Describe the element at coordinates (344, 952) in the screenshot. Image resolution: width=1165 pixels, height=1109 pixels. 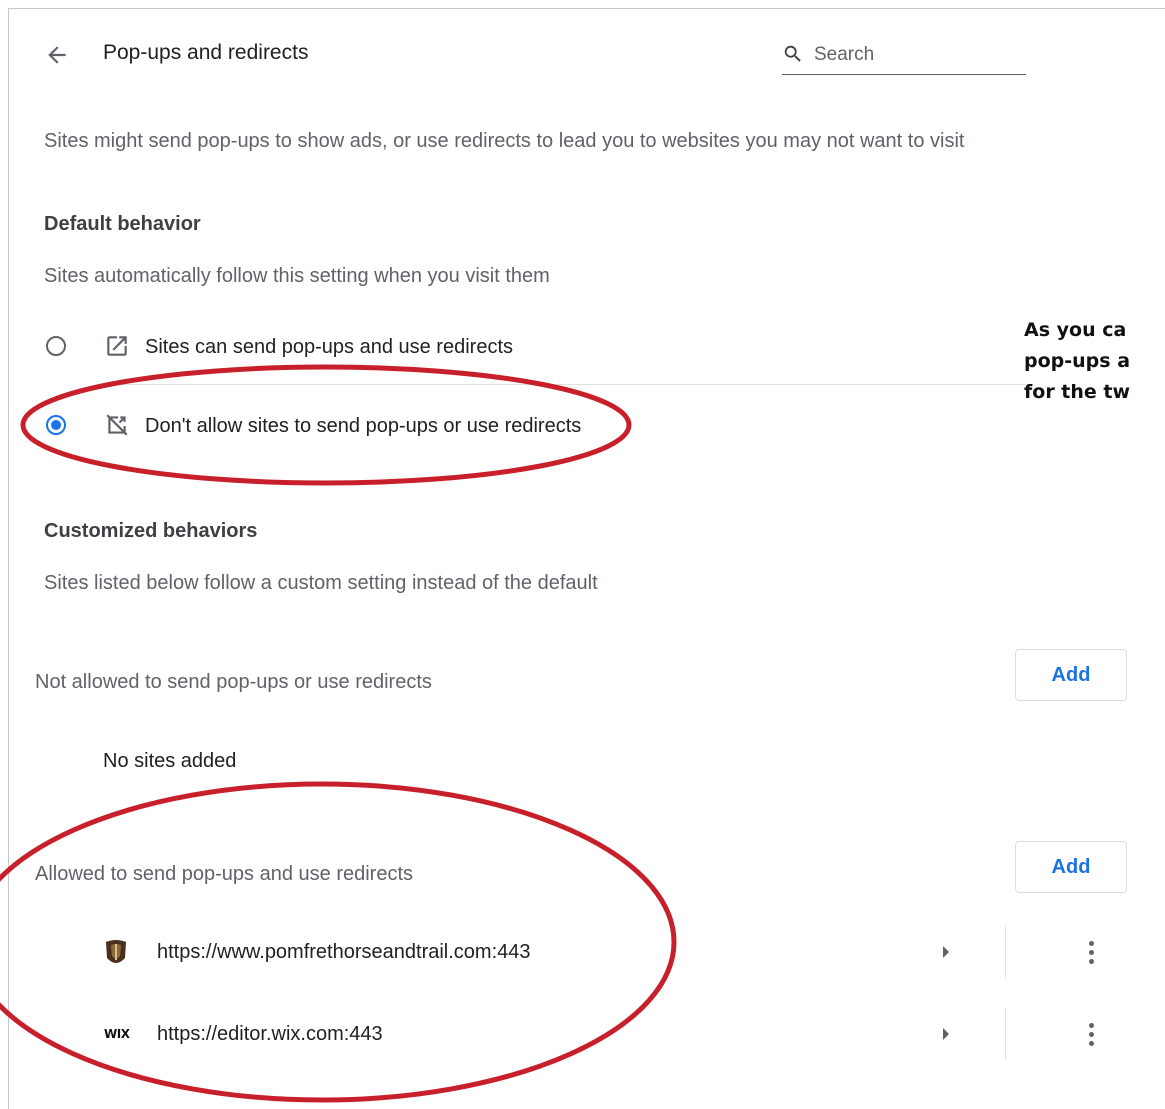
I see `site-url: https://www.pomfrethorseandtrail.com:443` at that location.